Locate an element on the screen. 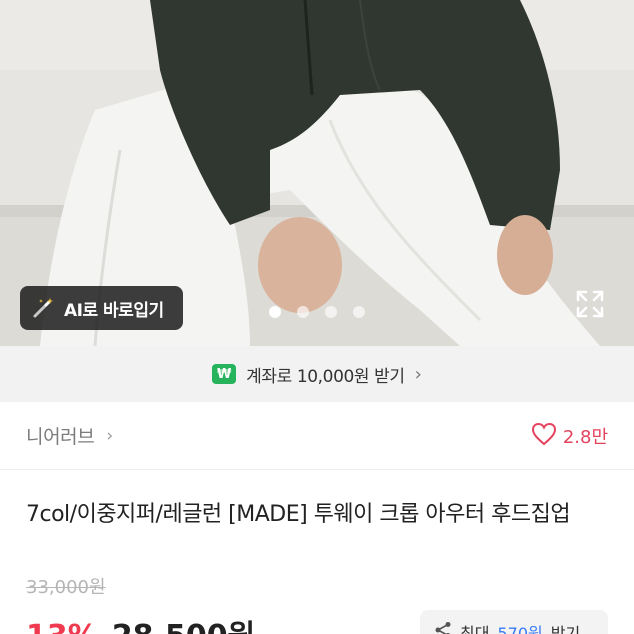 The width and height of the screenshot is (634, 634). account-reward-banner: ₩ 계좌로 10,000원 받기 › is located at coordinates (317, 374).